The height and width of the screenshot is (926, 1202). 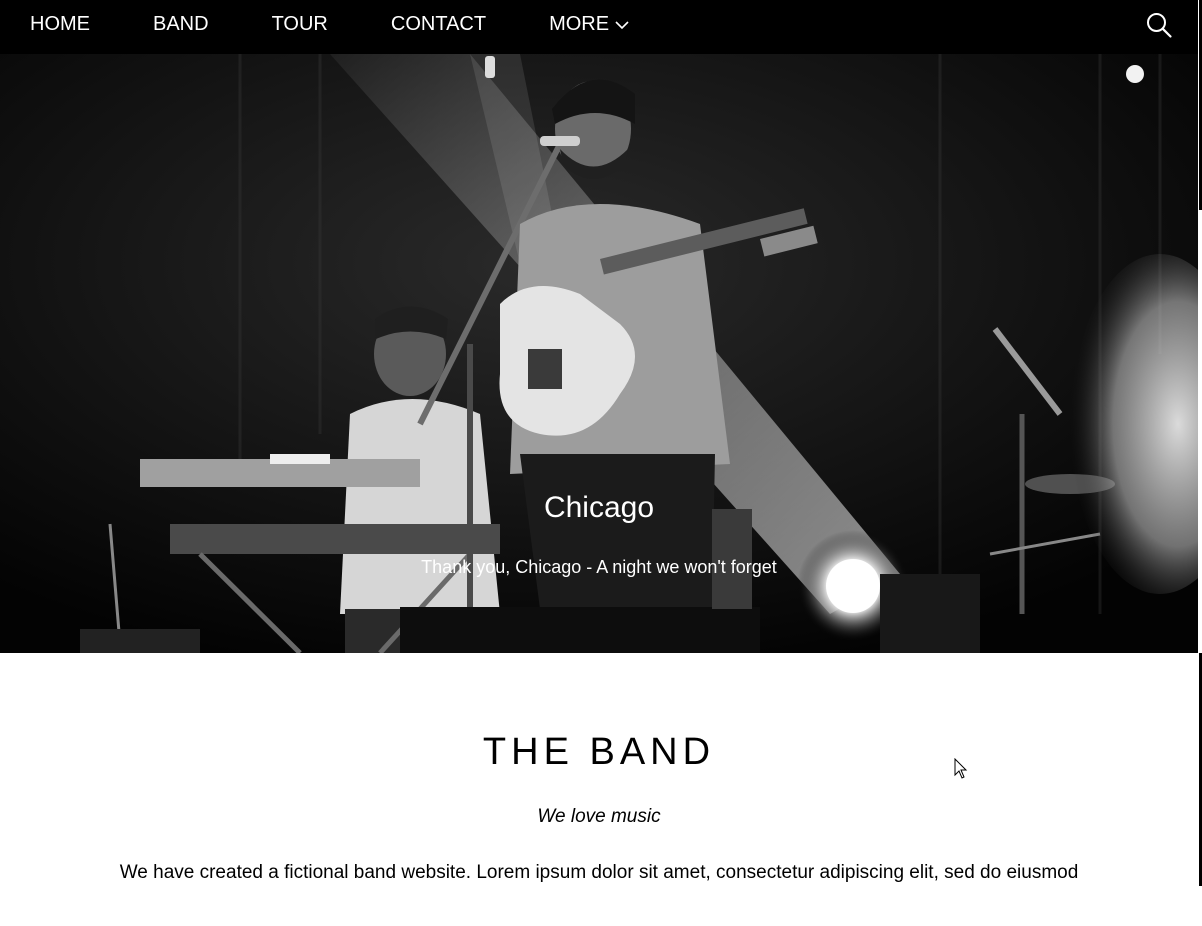 I want to click on top-navbar: HOME BAND TOUR CONTACT MORE, so click(x=599, y=27).